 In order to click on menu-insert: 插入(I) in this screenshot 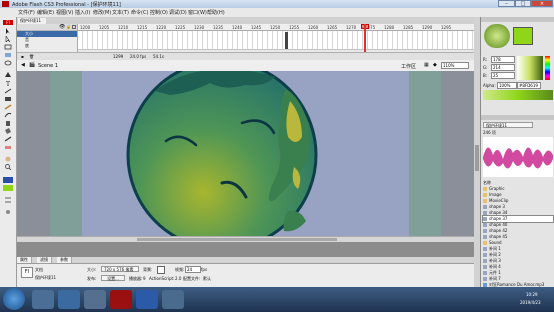, I will do `click(82, 12)`.